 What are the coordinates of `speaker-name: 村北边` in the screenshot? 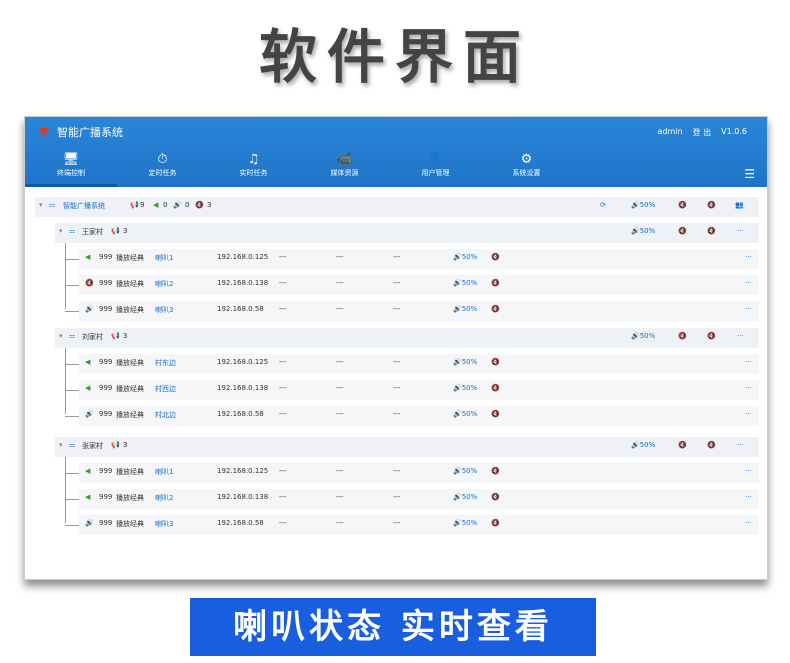 It's located at (165, 415).